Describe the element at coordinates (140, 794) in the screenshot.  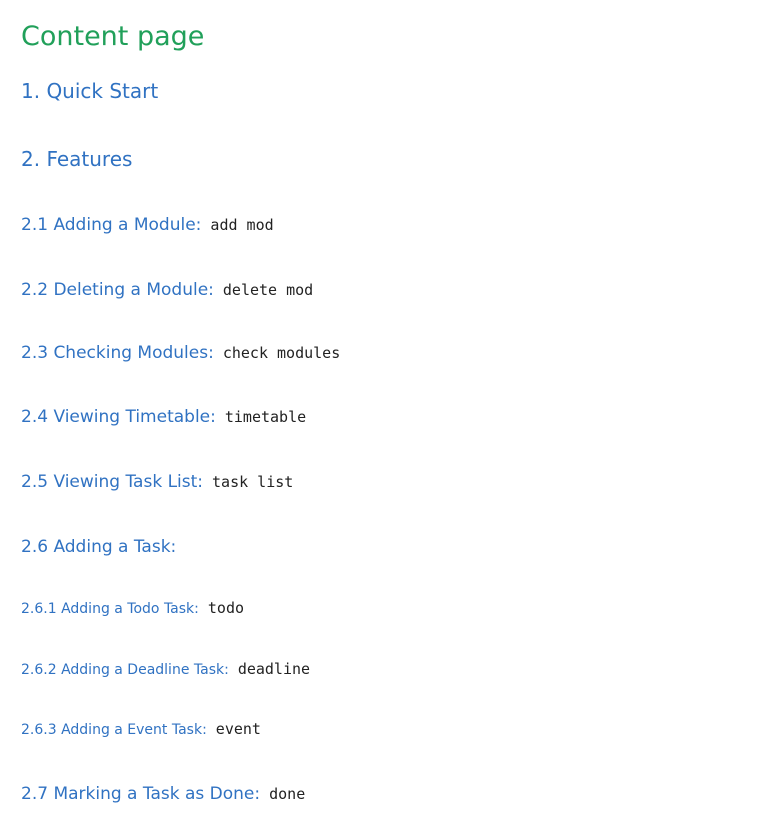
I see `toc-link-marking-done: 2.7 Marking a Task as Done:` at that location.